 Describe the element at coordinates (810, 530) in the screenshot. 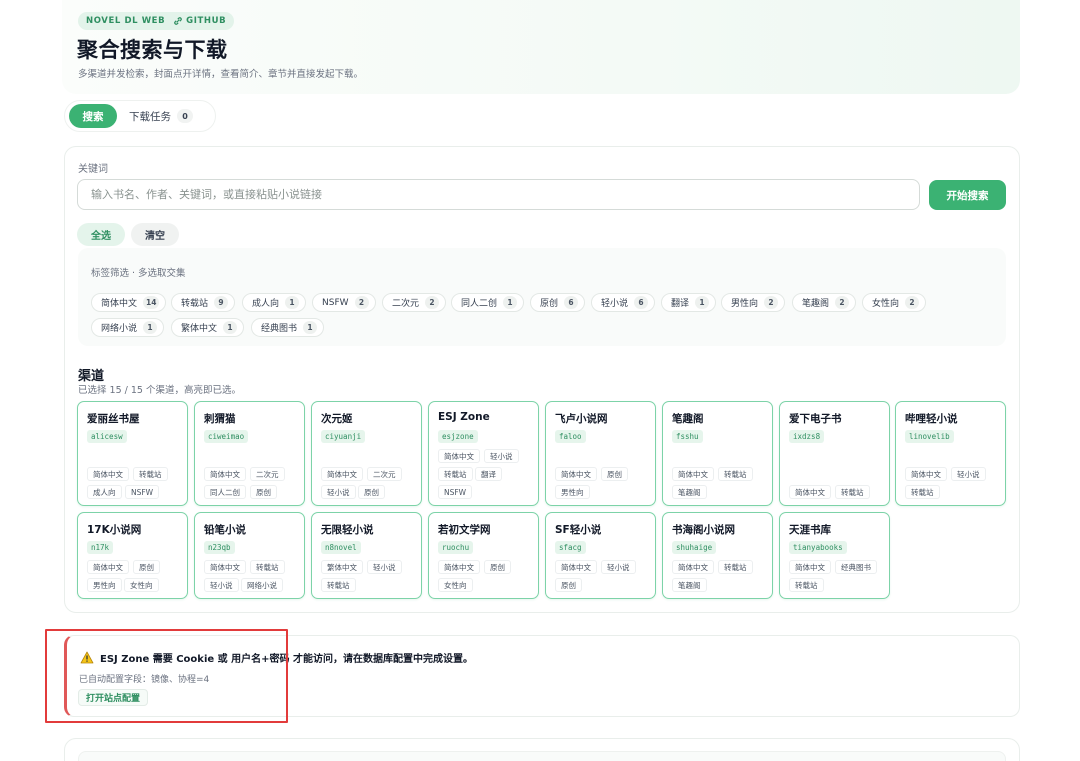

I see `channel-name: 天涯书库` at that location.